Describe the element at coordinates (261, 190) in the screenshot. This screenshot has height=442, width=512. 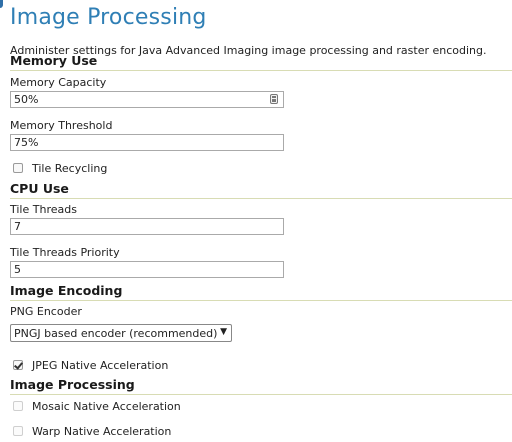
I see `section-heading-cpu-use: CPU Use` at that location.